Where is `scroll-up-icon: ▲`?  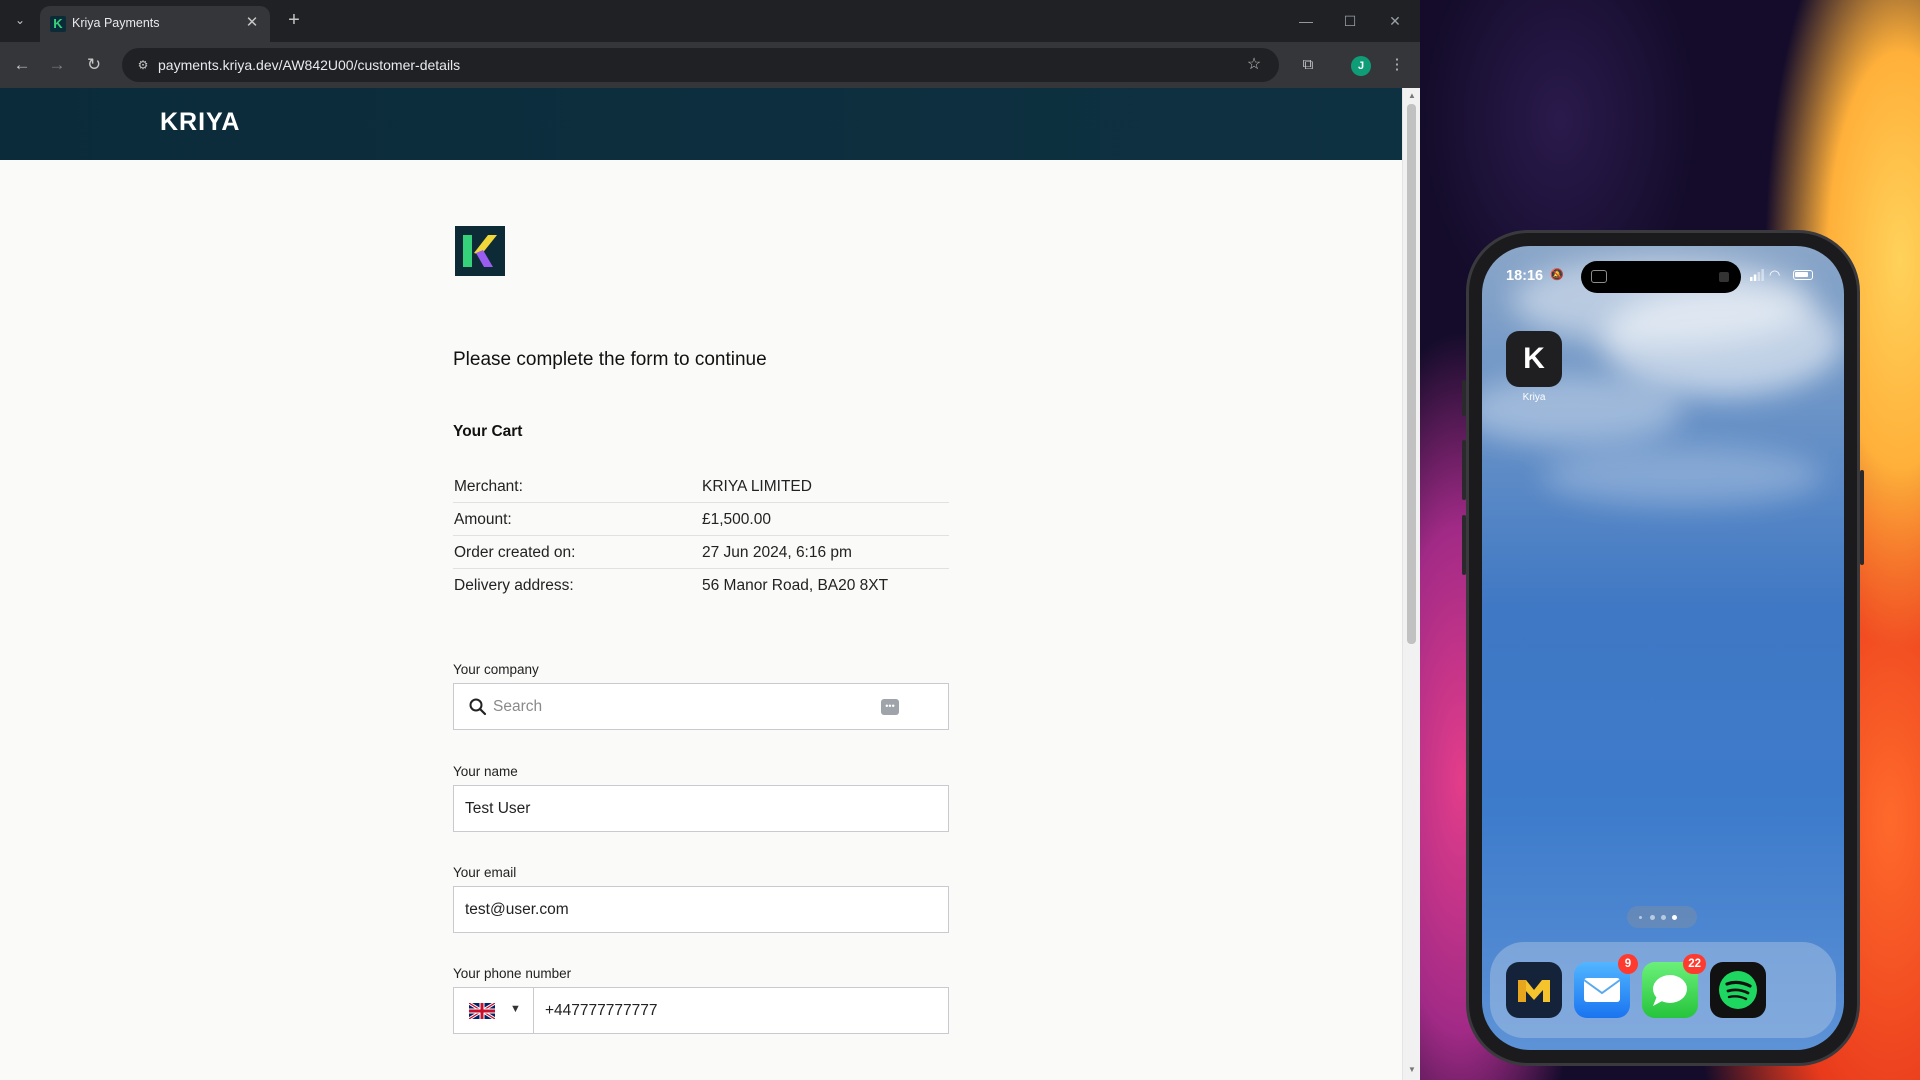 scroll-up-icon: ▲ is located at coordinates (1412, 96).